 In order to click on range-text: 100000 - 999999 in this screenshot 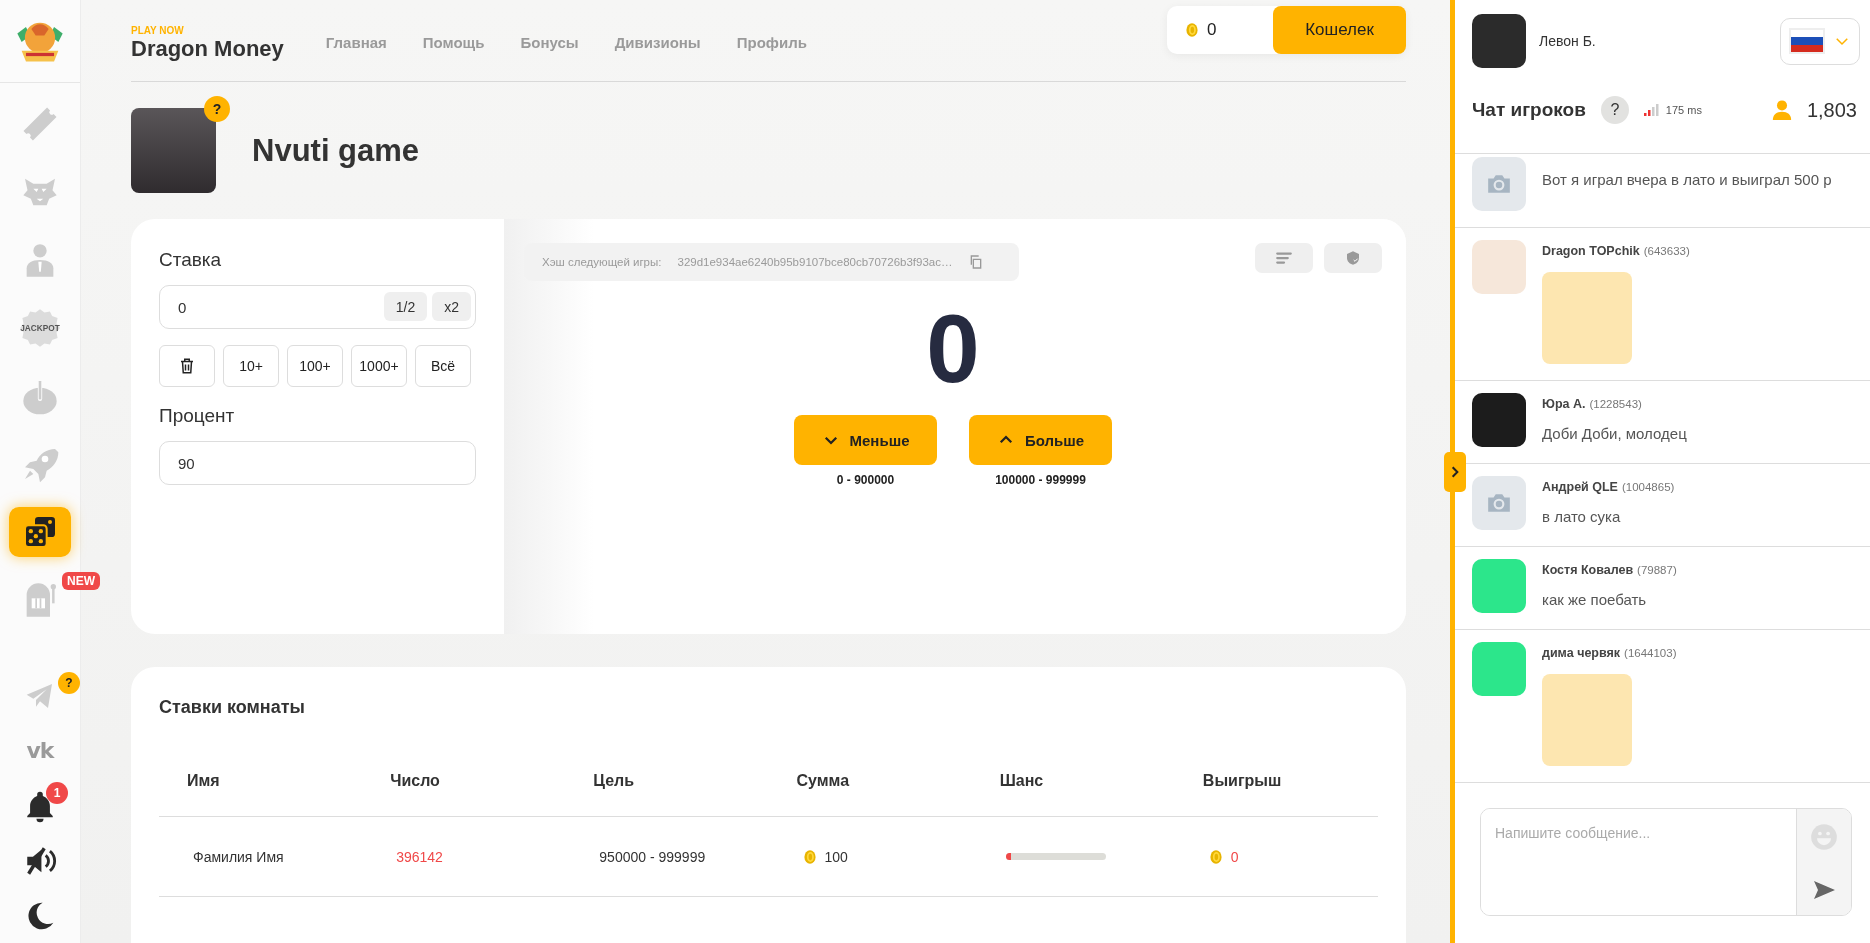, I will do `click(1040, 480)`.